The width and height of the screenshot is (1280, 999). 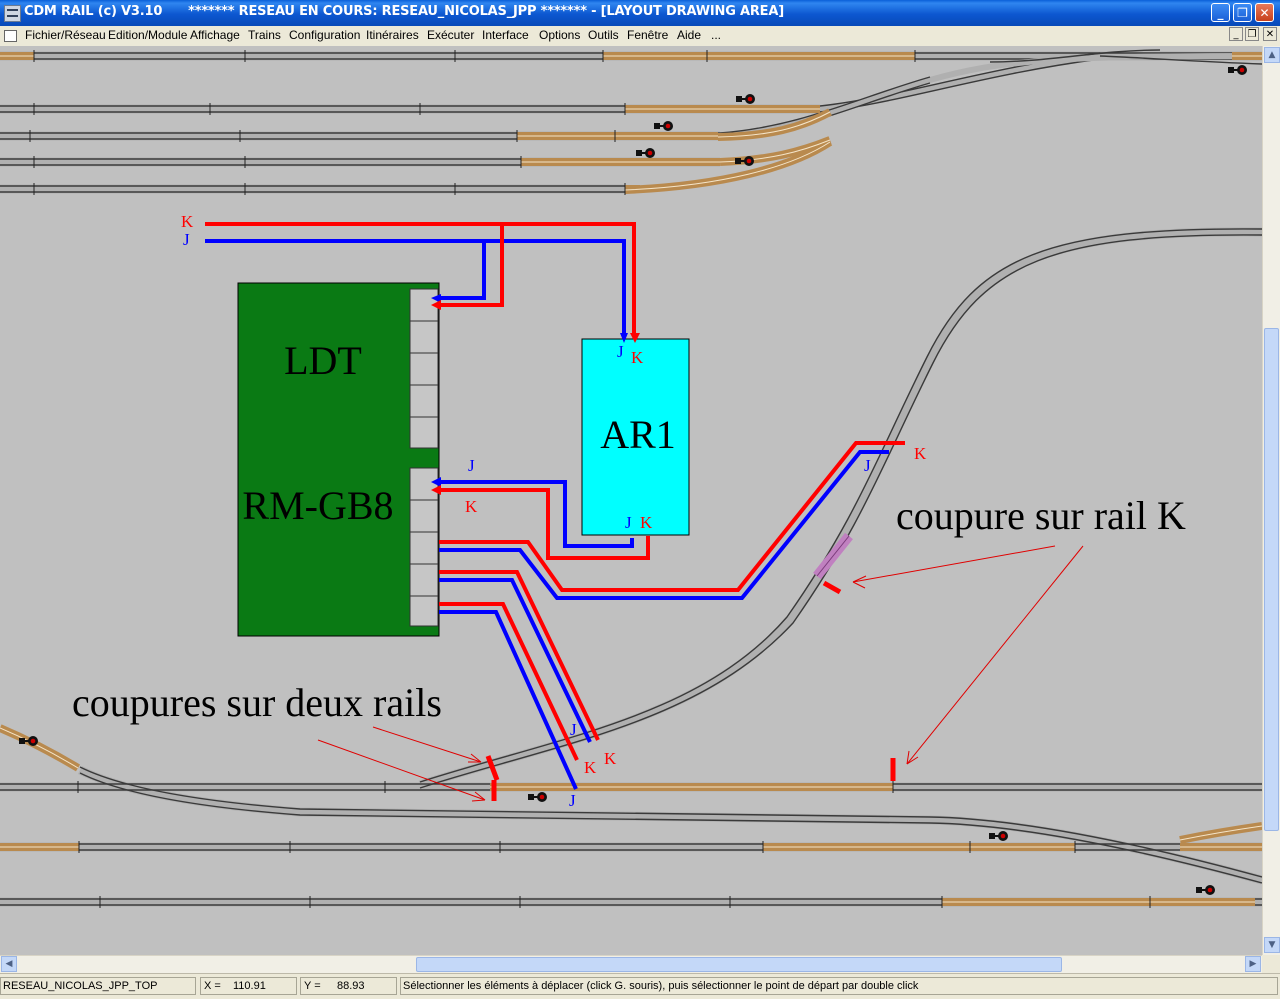 I want to click on menu-options: Options, so click(x=559, y=35).